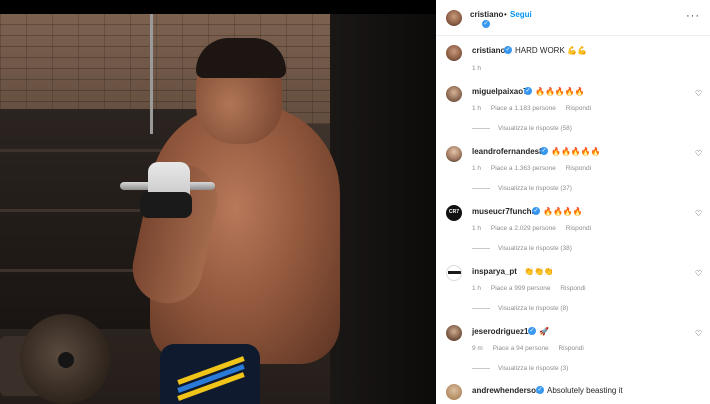 Image resolution: width=710 pixels, height=404 pixels. I want to click on comment-meta: 1 h Piace a 999 persone Rispondi, so click(533, 288).